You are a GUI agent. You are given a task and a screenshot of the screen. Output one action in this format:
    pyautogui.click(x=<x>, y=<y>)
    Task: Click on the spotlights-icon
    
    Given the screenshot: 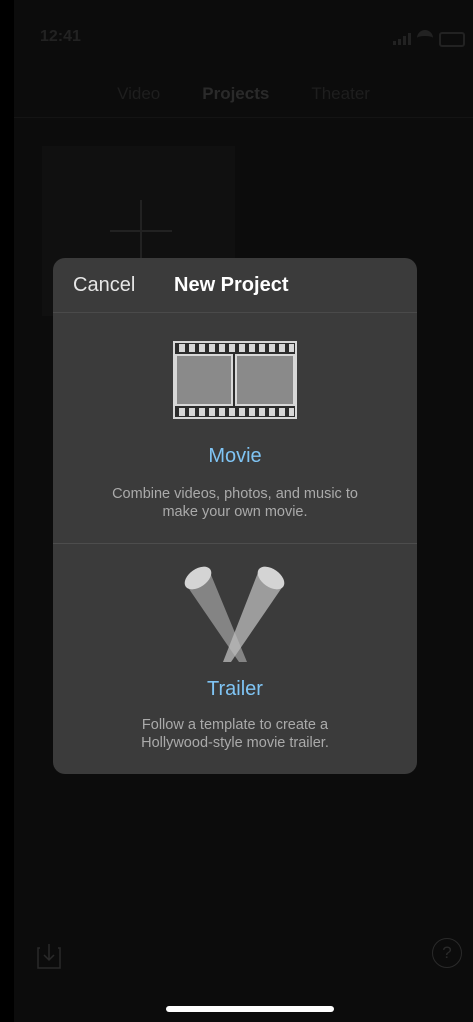 What is the action you would take?
    pyautogui.click(x=235, y=614)
    